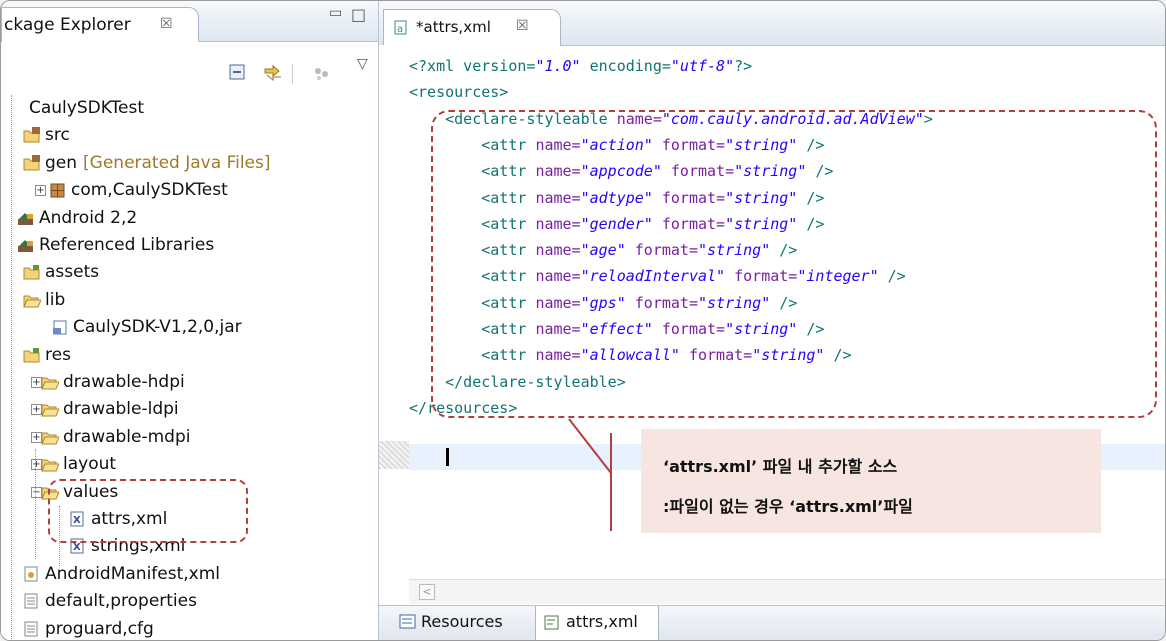  What do you see at coordinates (124, 382) in the screenshot?
I see `tree-item-label: drawable-hdpi` at bounding box center [124, 382].